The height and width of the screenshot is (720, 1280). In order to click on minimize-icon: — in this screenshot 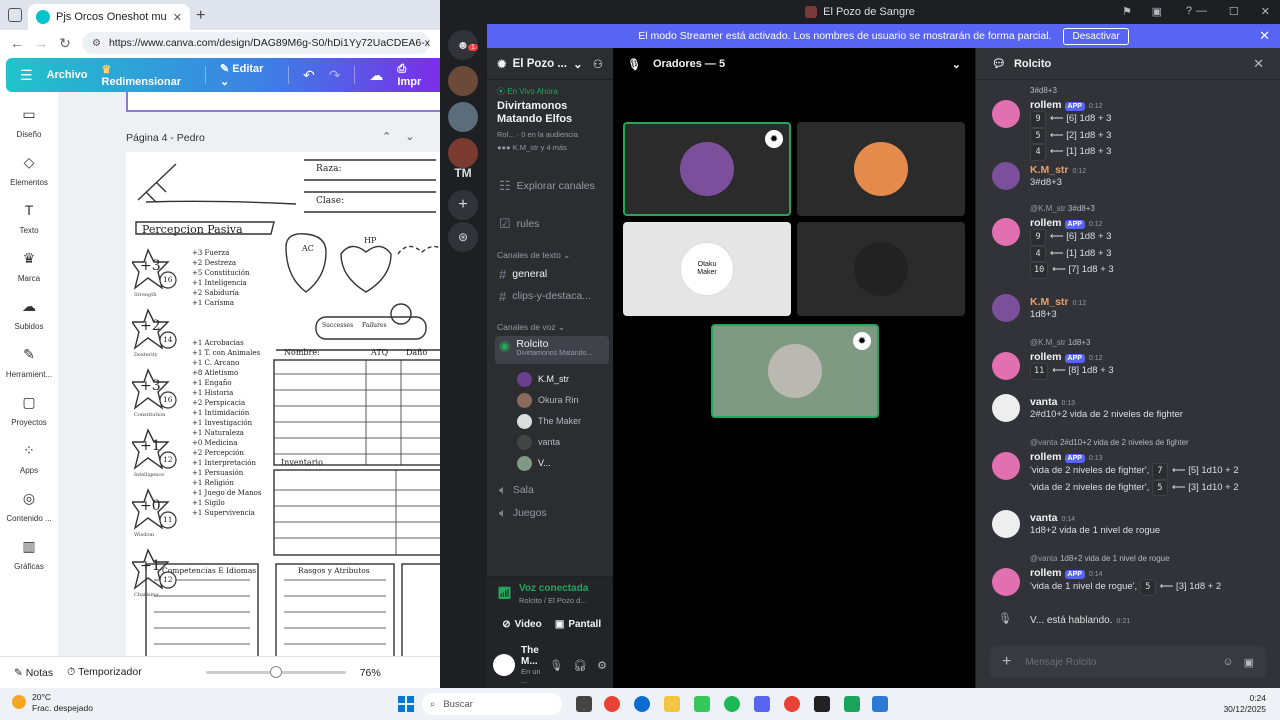, I will do `click(1201, 11)`.